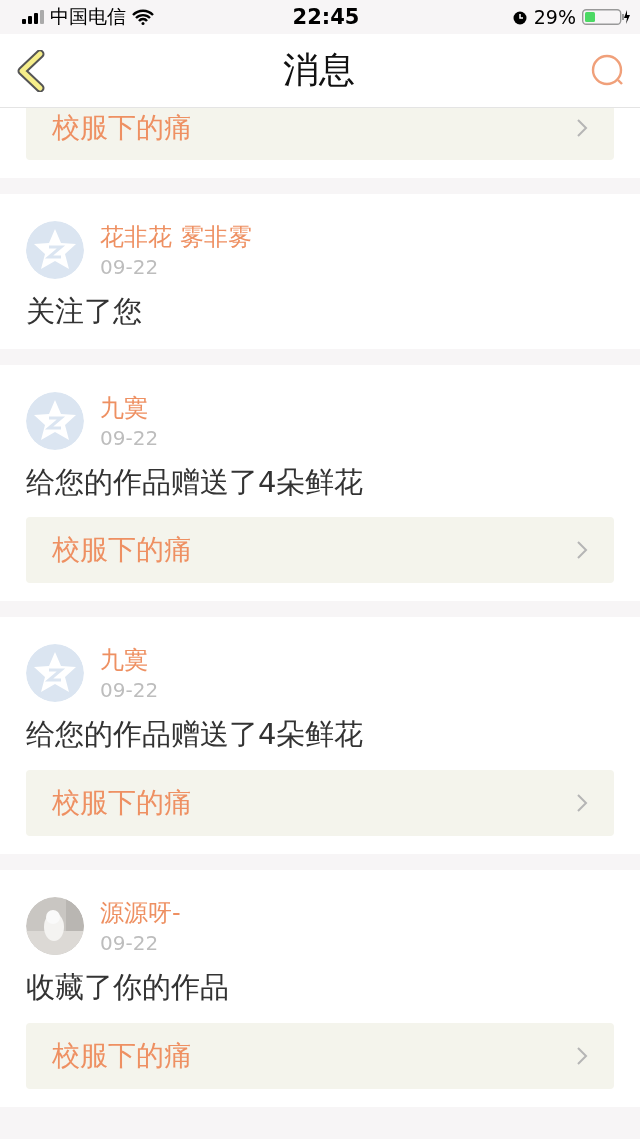 This screenshot has height=1139, width=640. I want to click on page-title: 消息, so click(319, 70).